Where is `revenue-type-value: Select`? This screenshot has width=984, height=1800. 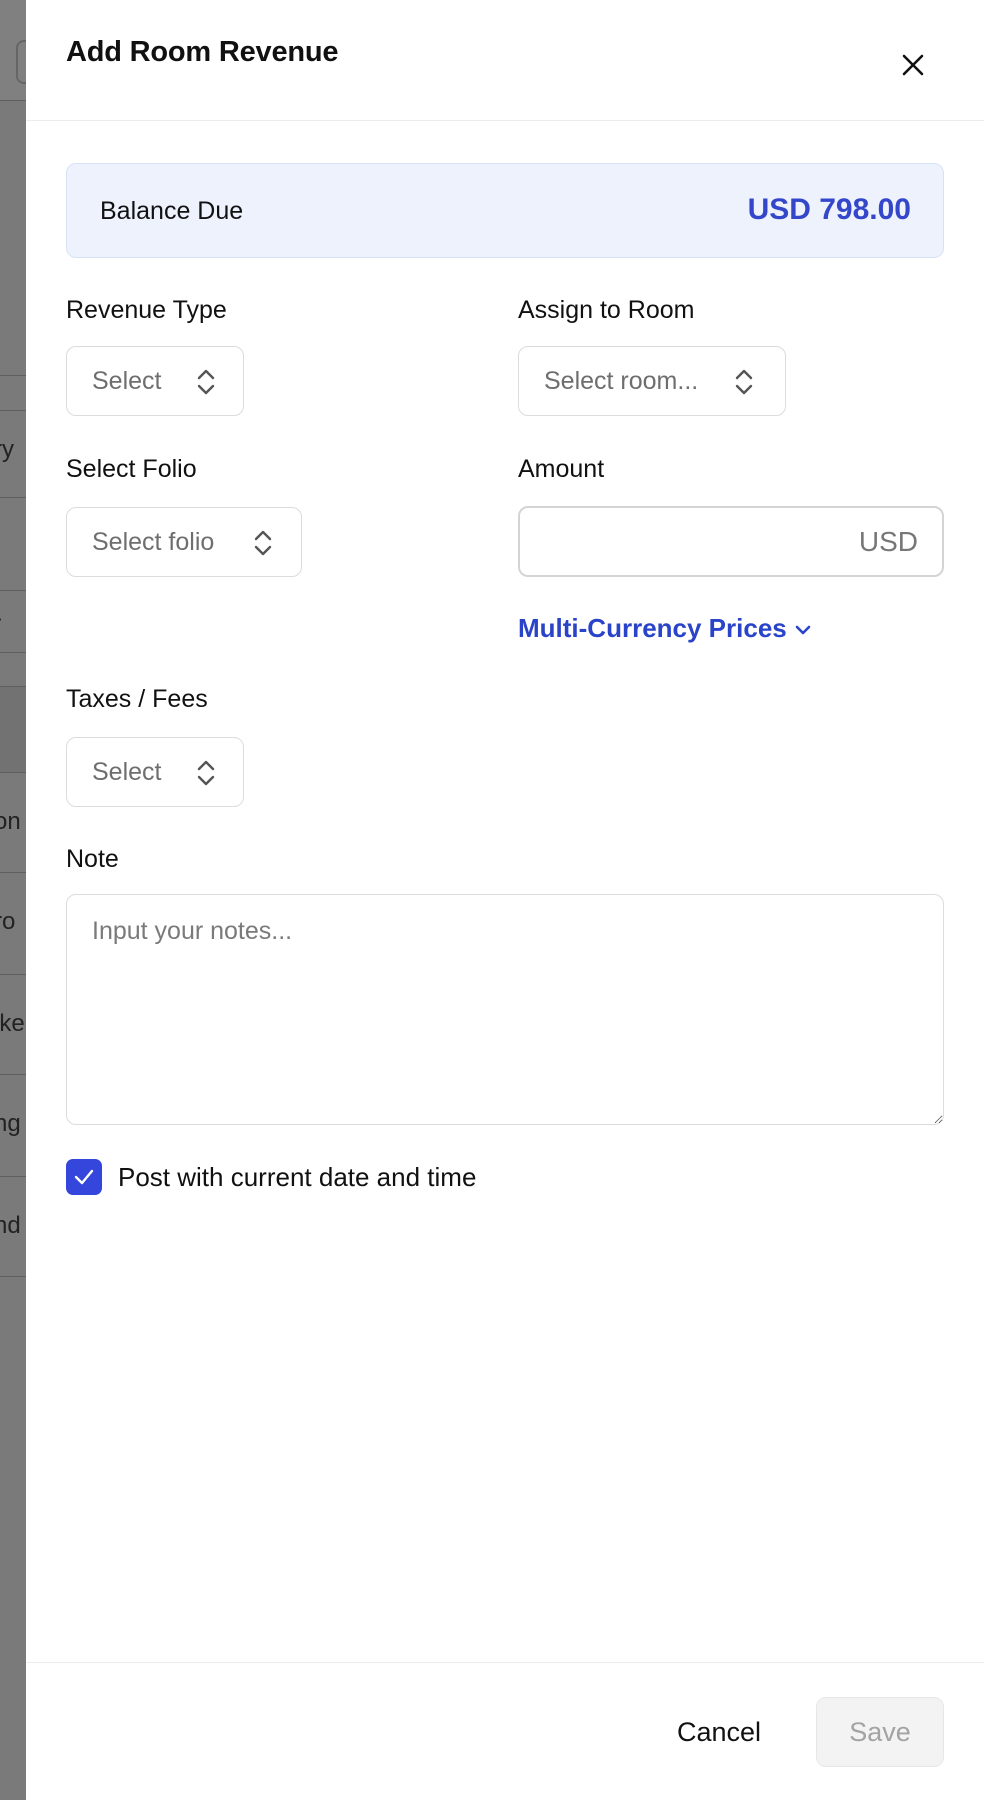
revenue-type-value: Select is located at coordinates (127, 381).